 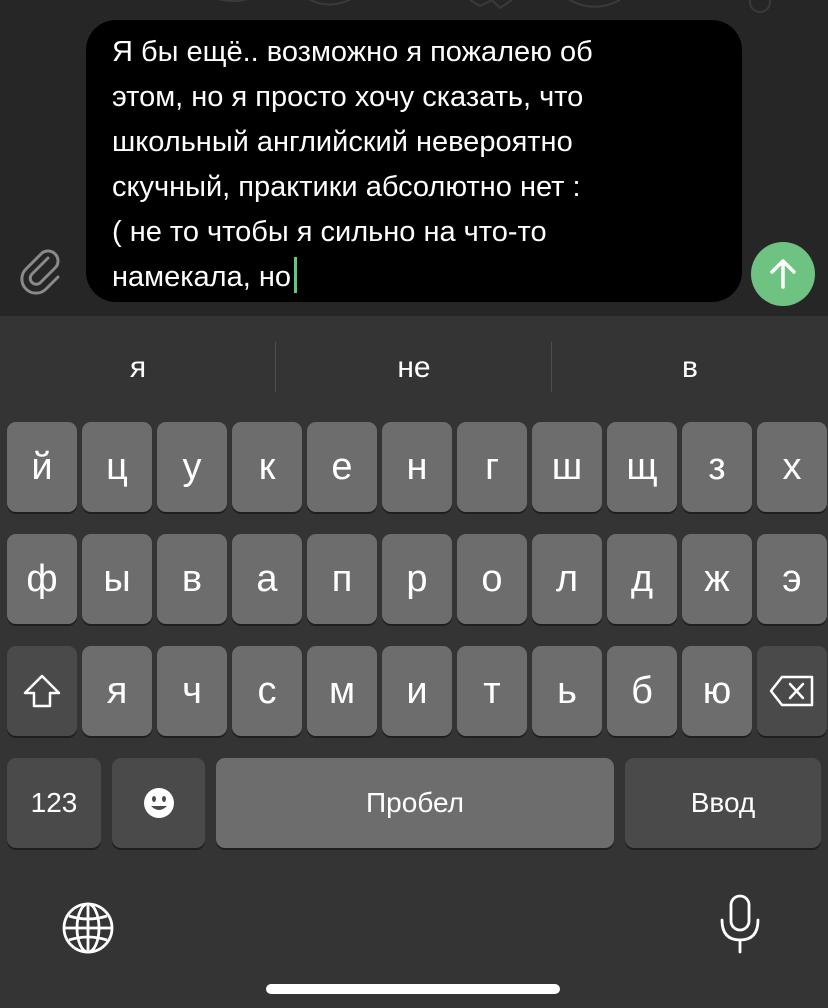 I want to click on delete-key, so click(x=792, y=691).